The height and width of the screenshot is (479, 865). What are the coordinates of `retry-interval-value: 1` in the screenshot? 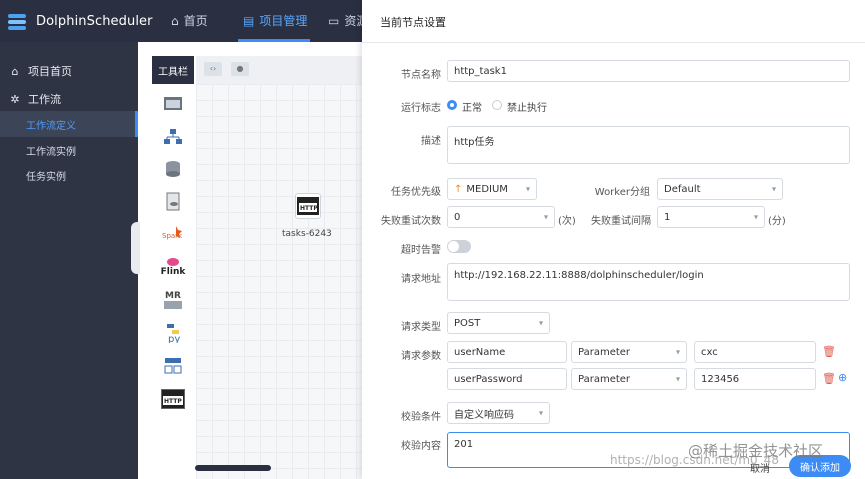 It's located at (667, 217).